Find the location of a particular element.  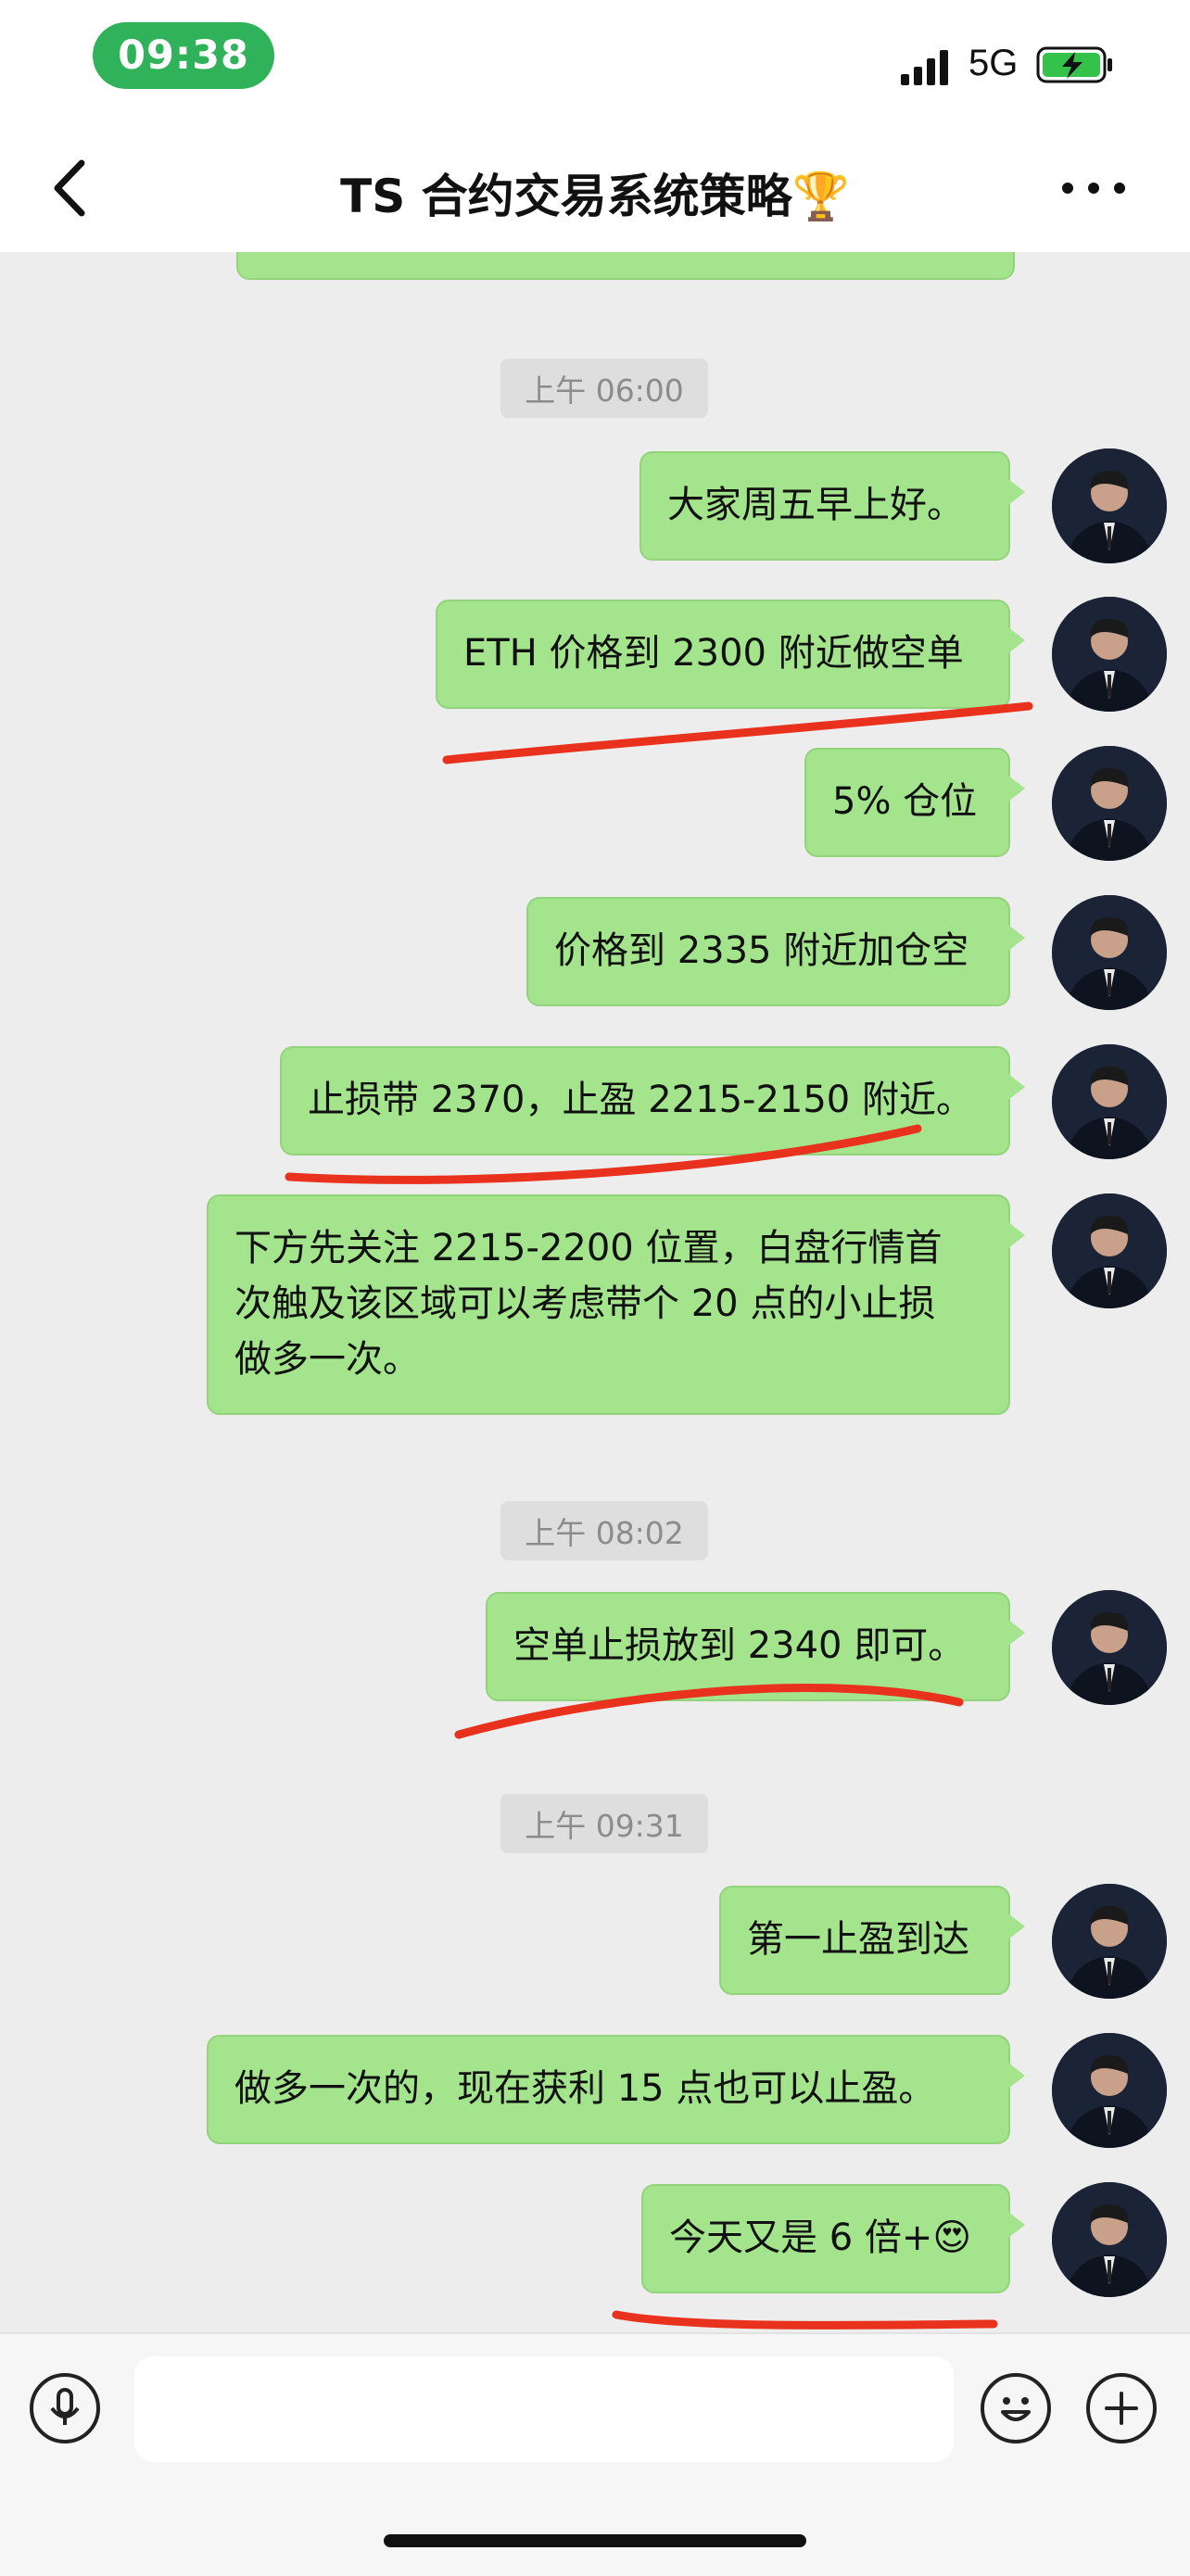

plus-icon is located at coordinates (1121, 2409).